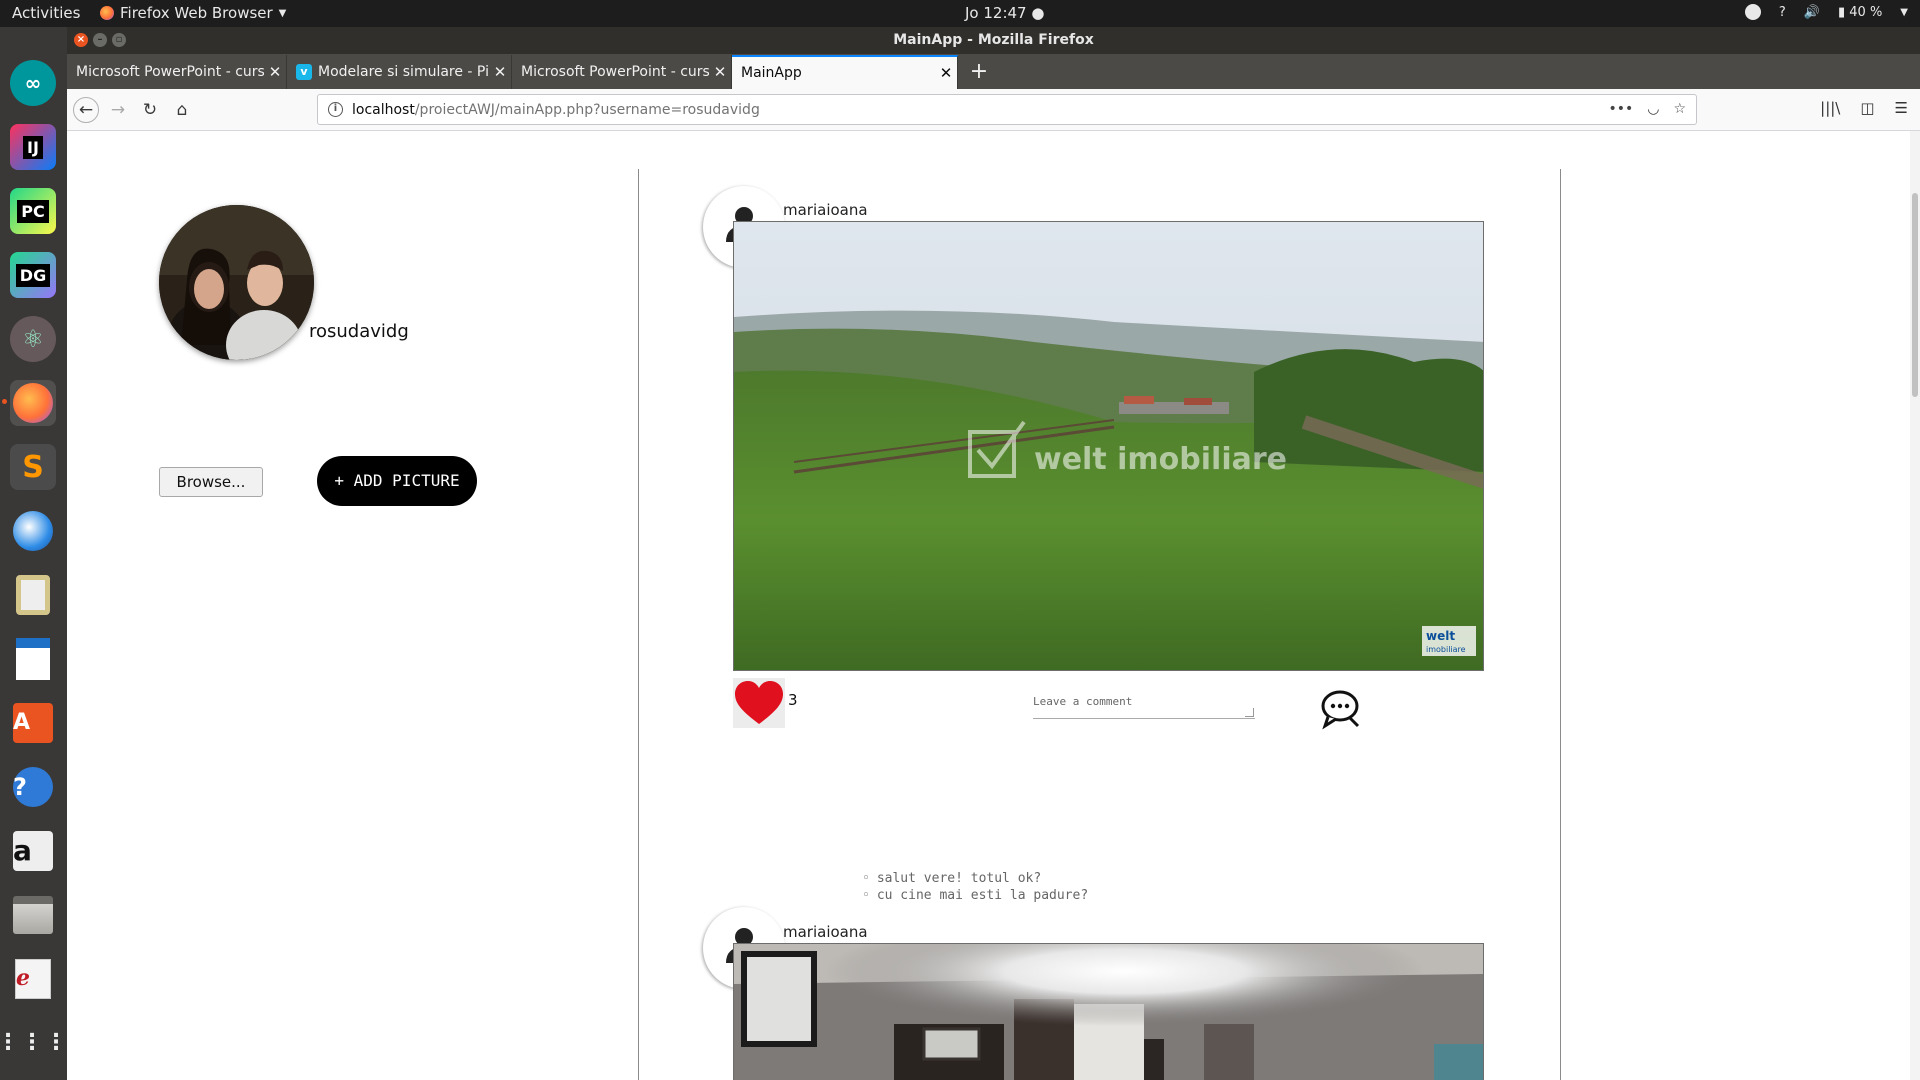  What do you see at coordinates (1752, 12) in the screenshot?
I see `steam-icon` at bounding box center [1752, 12].